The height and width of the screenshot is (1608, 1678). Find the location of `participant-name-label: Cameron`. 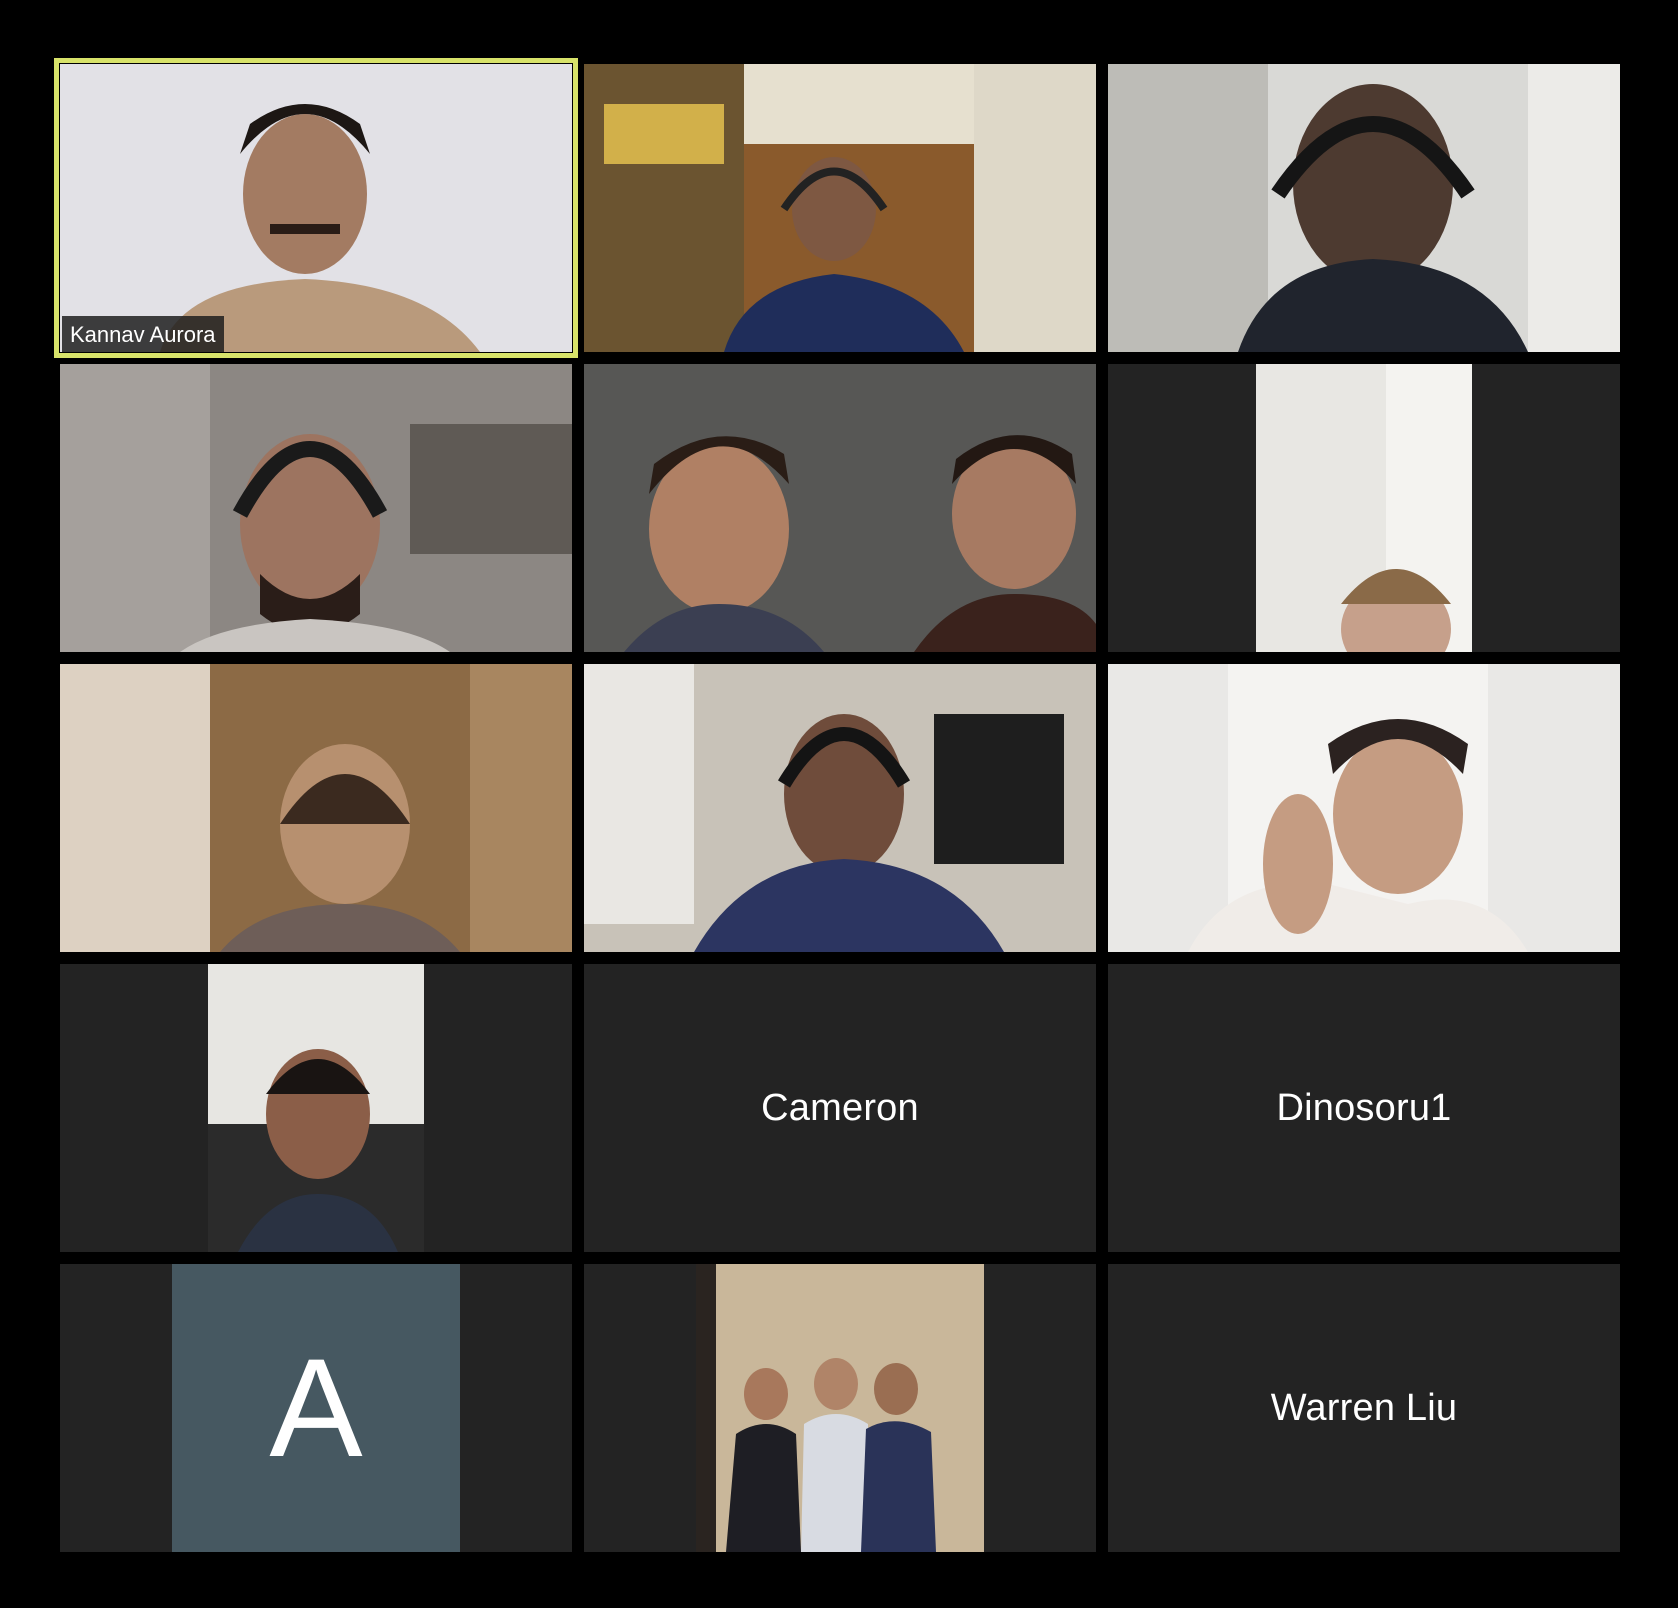

participant-name-label: Cameron is located at coordinates (840, 1107).